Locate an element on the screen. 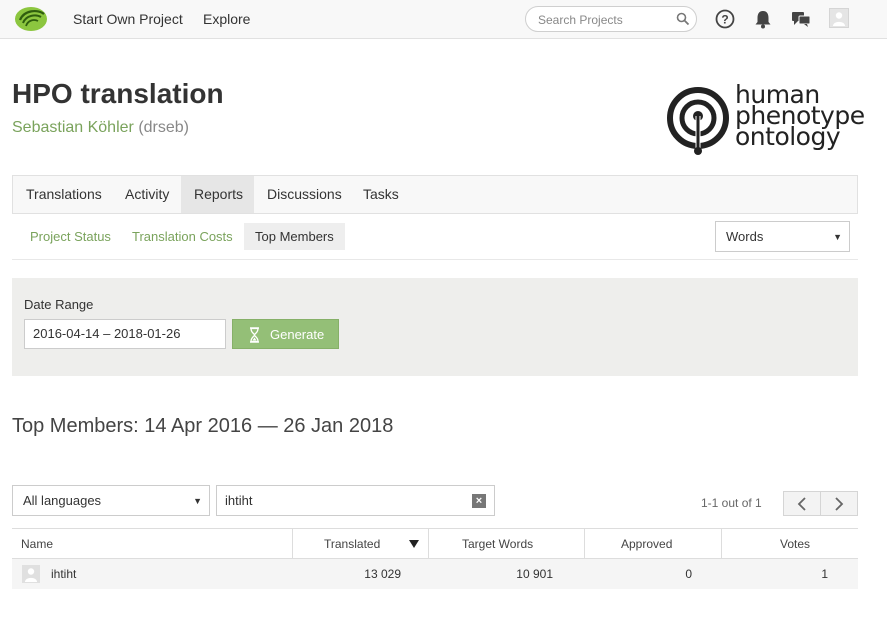 This screenshot has height=621, width=887. project-logo: human phenotype ontology is located at coordinates (763, 120).